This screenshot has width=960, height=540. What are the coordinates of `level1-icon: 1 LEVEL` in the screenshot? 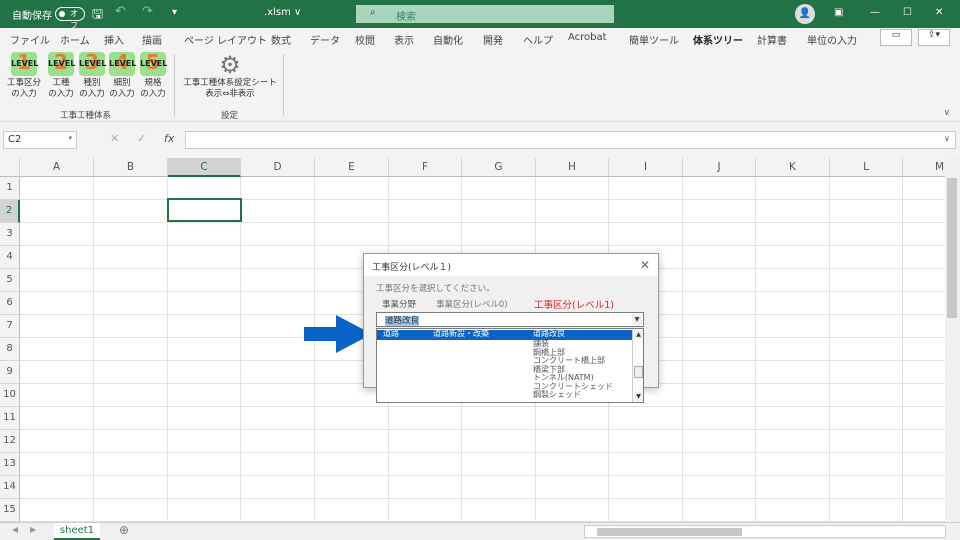 It's located at (25, 63).